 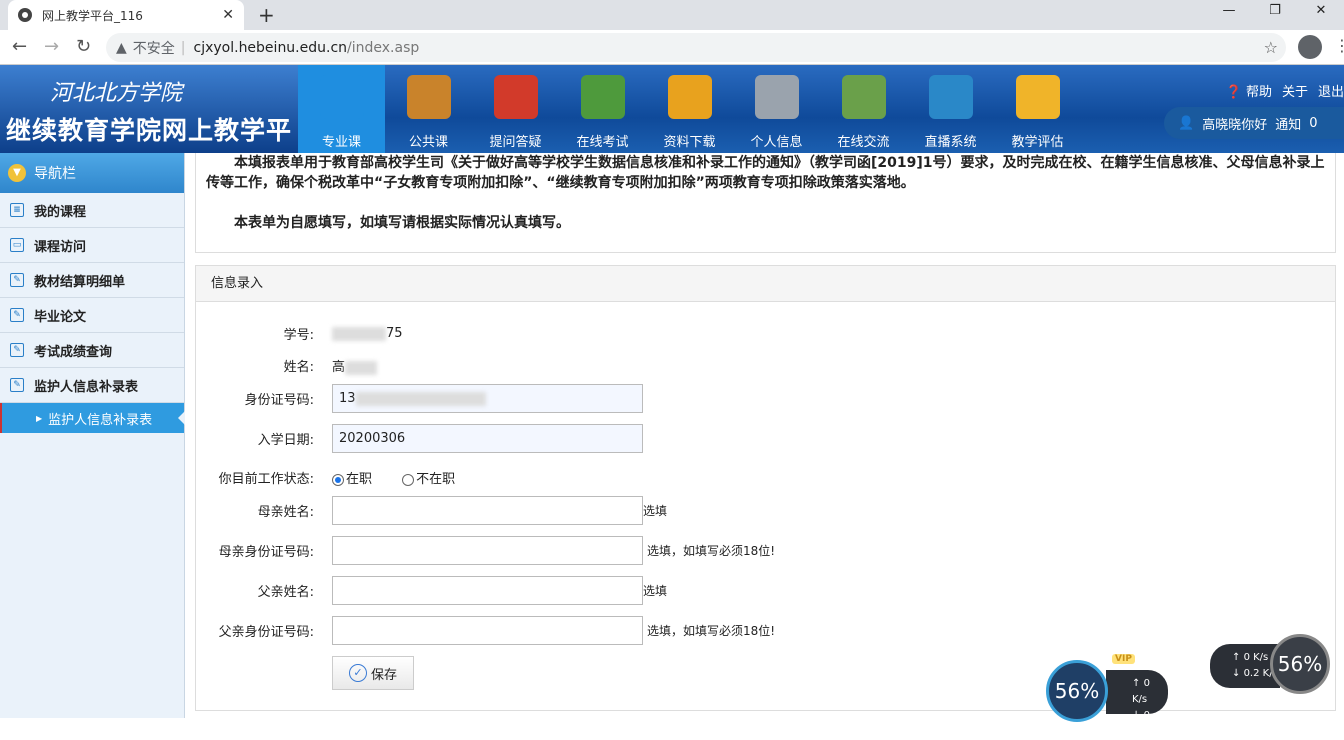 I want to click on user-bar: 👤 高晓晓你好 通知 0, so click(x=1254, y=123).